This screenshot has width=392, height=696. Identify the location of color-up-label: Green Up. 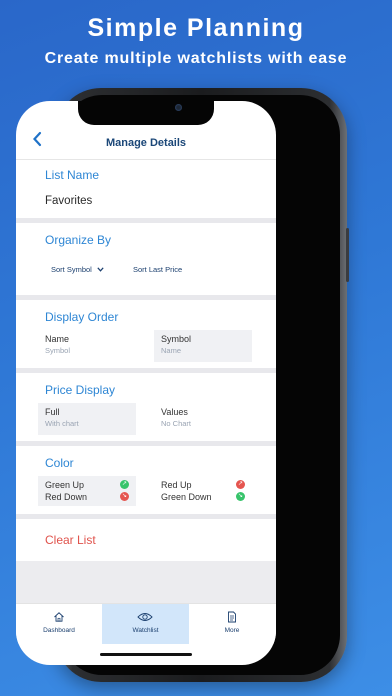
(65, 485).